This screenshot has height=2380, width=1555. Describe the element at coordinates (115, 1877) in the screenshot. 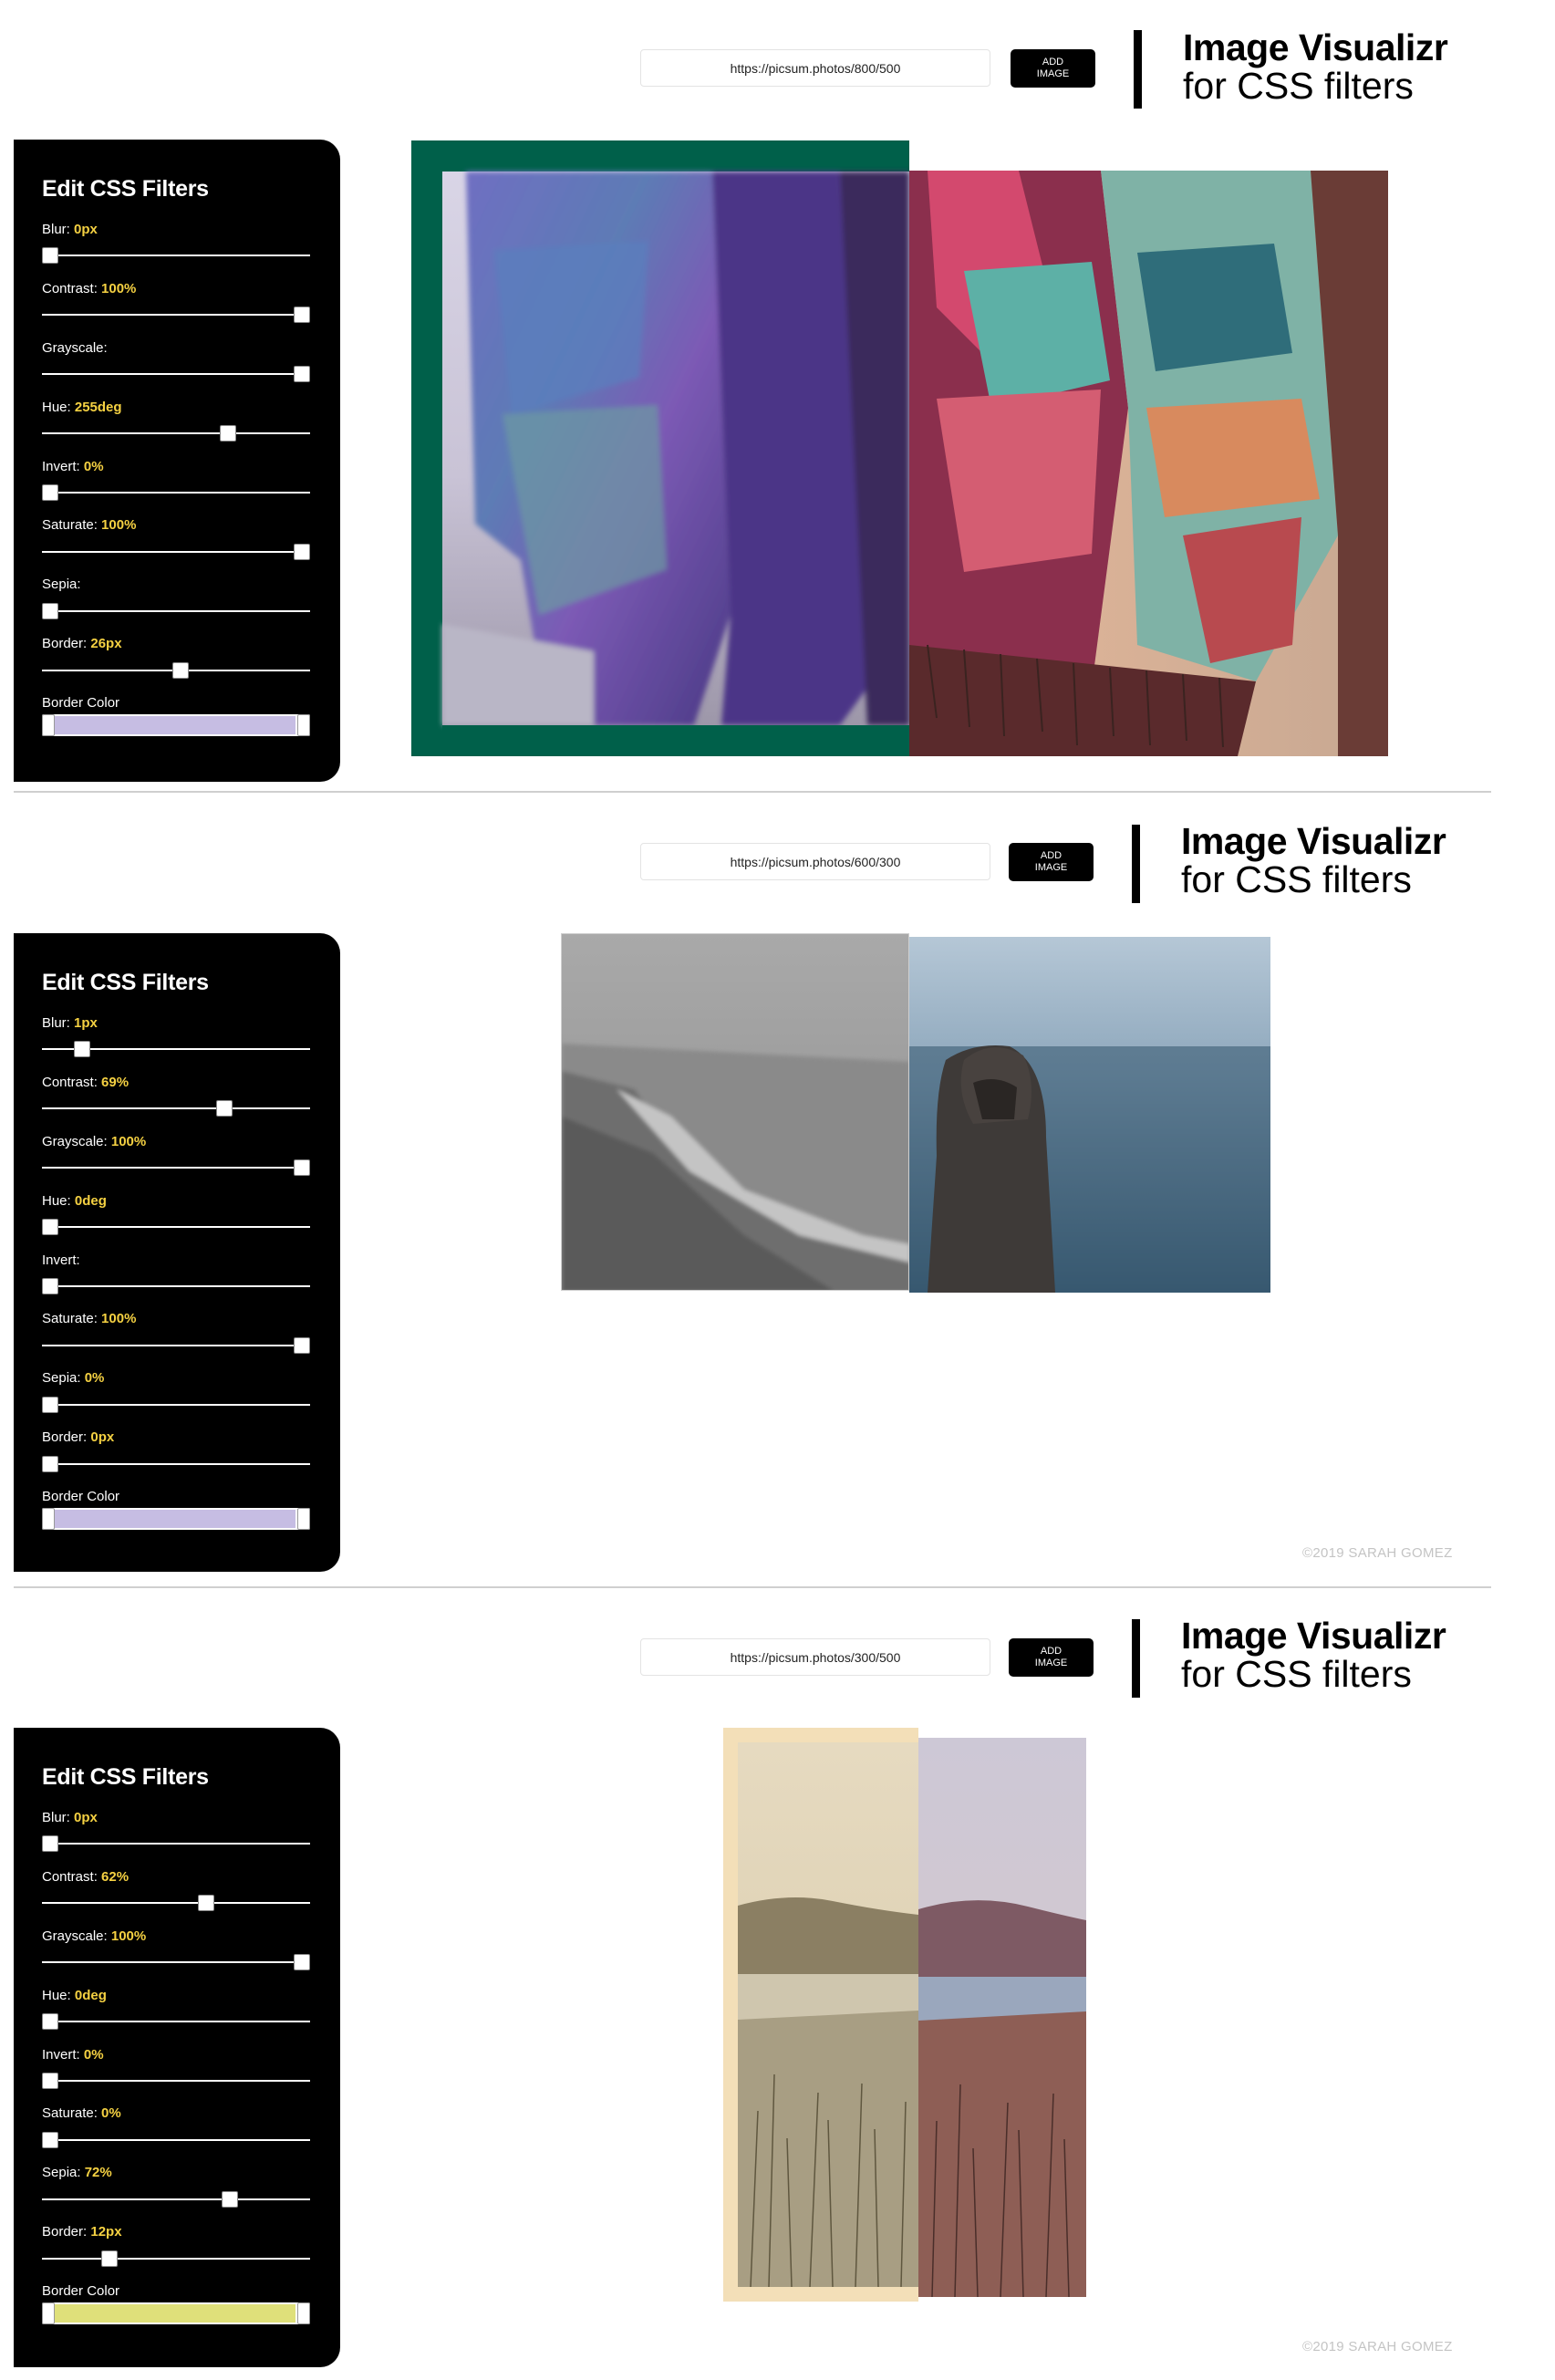

I see `contrast-value: 62%` at that location.